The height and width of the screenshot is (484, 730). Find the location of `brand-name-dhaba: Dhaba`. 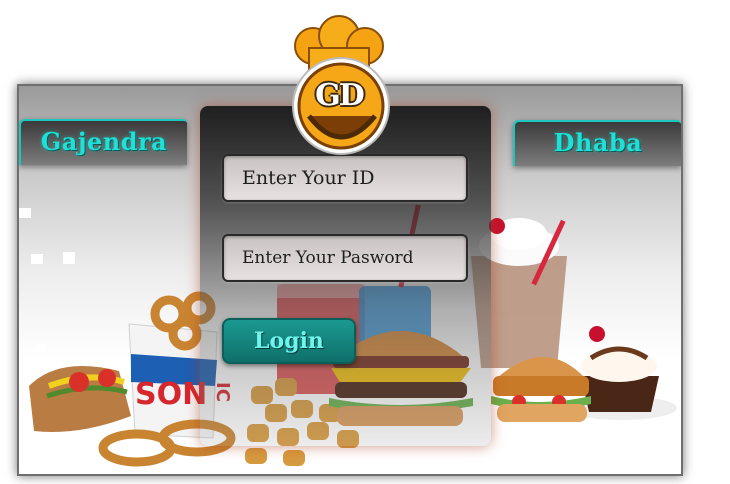

brand-name-dhaba: Dhaba is located at coordinates (598, 142).